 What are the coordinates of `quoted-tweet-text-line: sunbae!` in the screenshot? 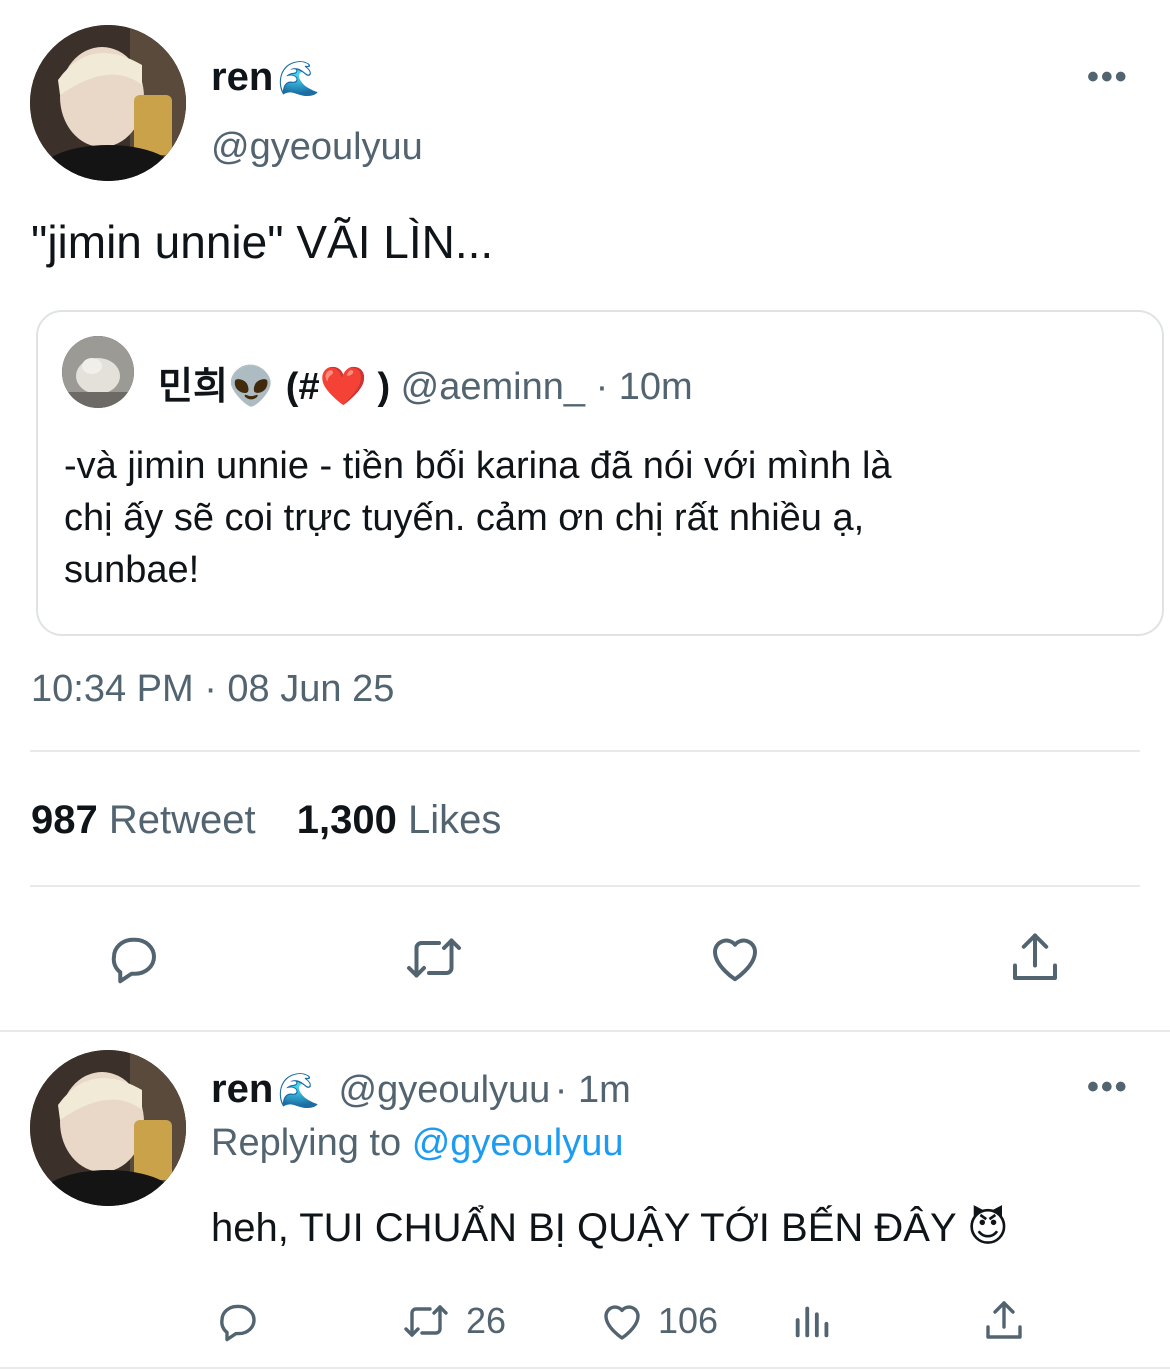 It's located at (132, 570).